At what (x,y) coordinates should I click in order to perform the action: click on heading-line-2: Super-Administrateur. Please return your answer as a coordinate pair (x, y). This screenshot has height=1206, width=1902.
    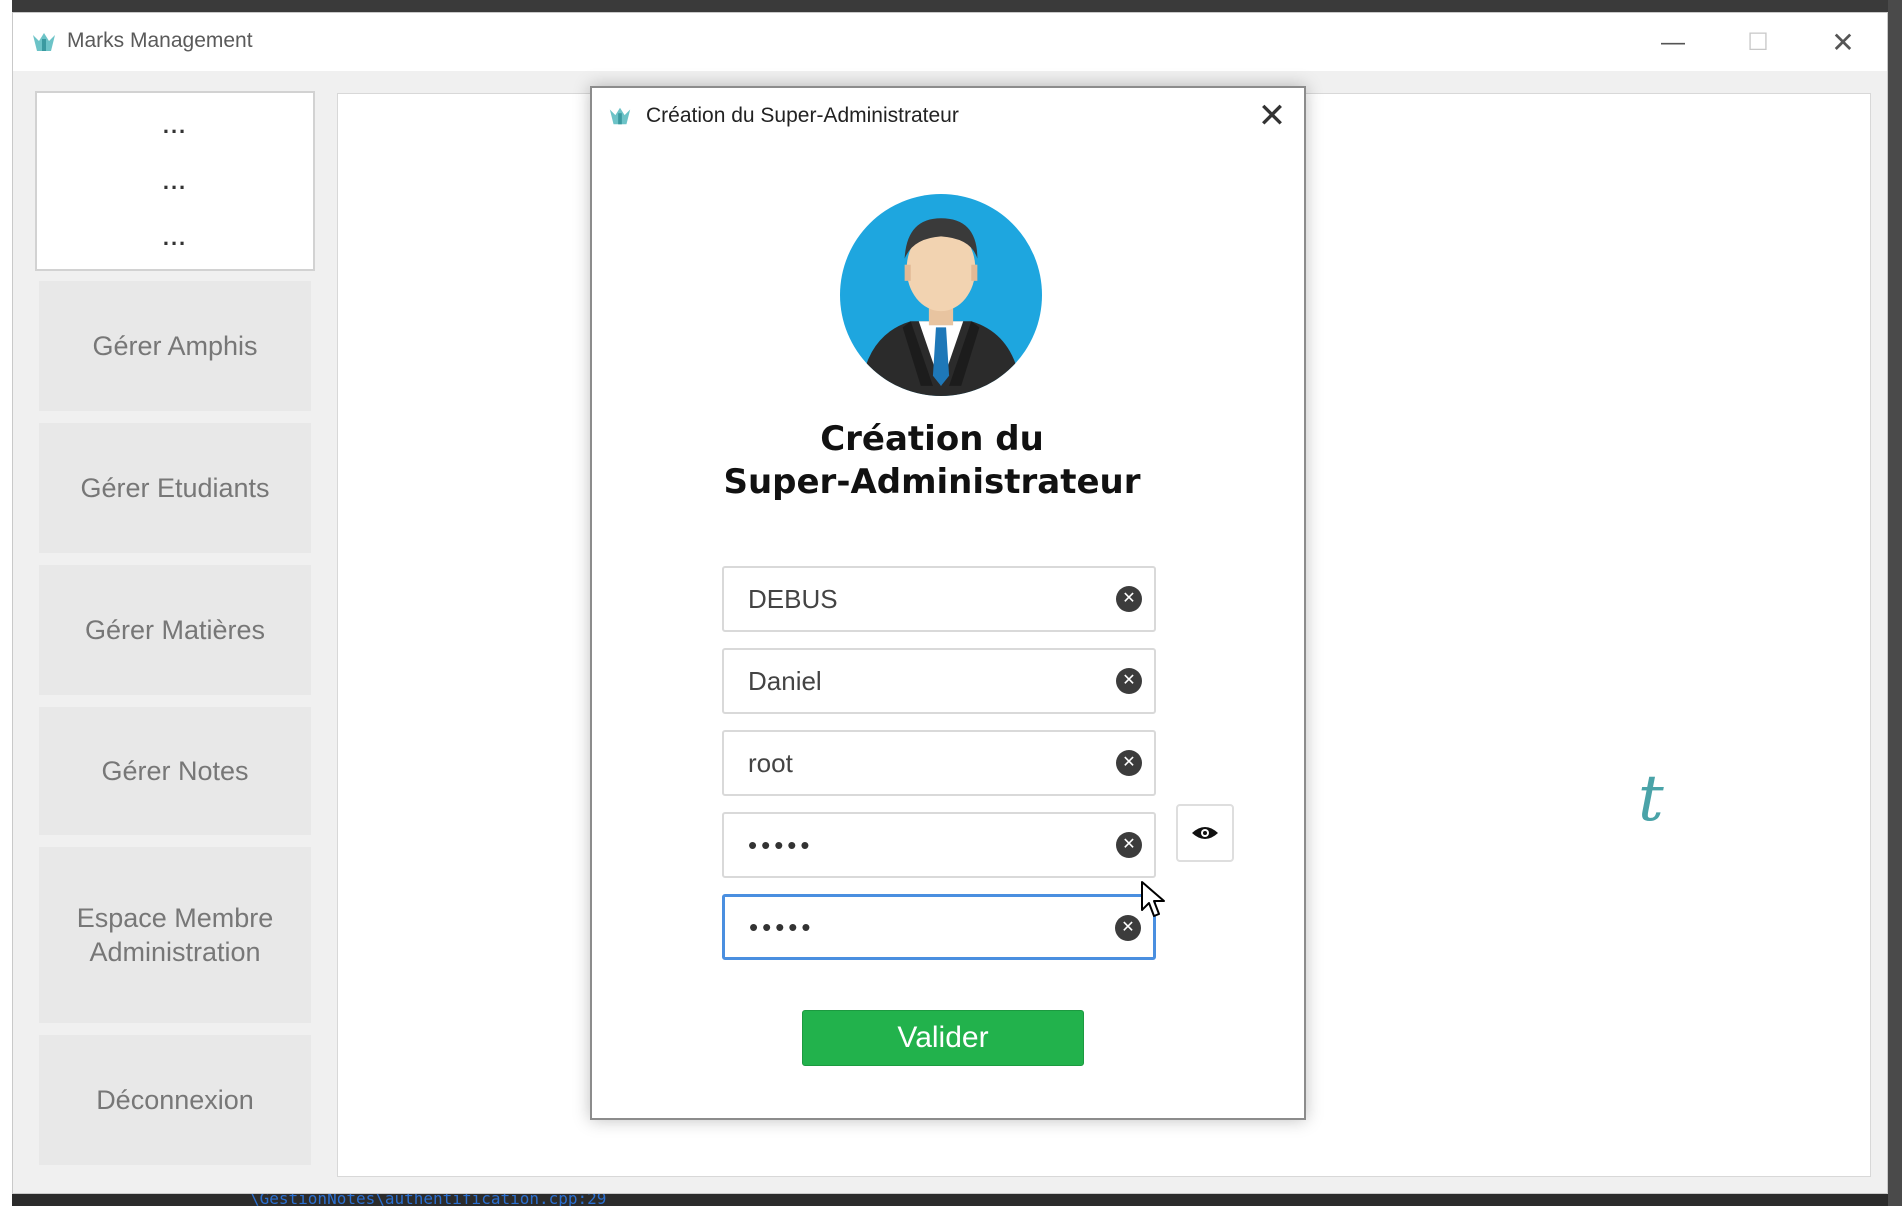
    Looking at the image, I should click on (932, 482).